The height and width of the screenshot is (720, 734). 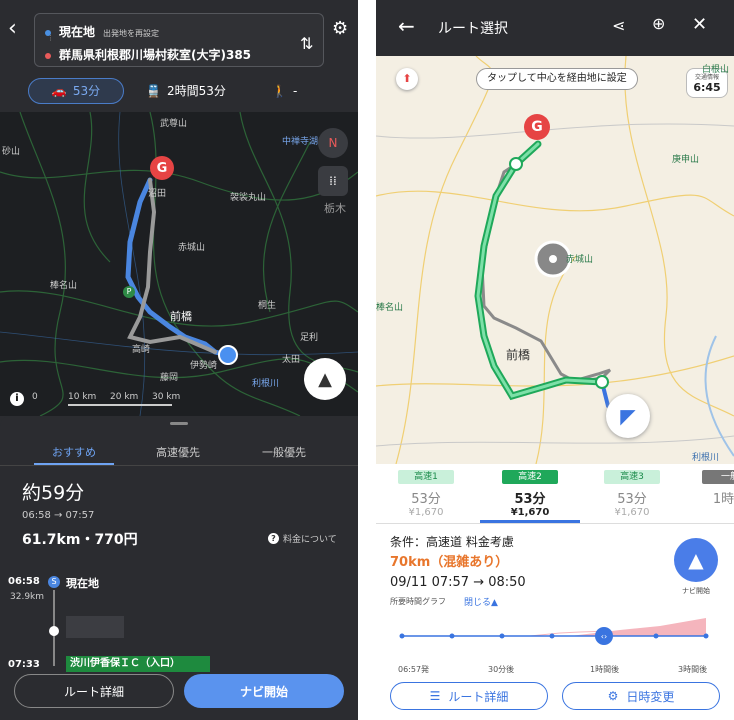 I want to click on current-location-button: ▲, so click(x=325, y=379).